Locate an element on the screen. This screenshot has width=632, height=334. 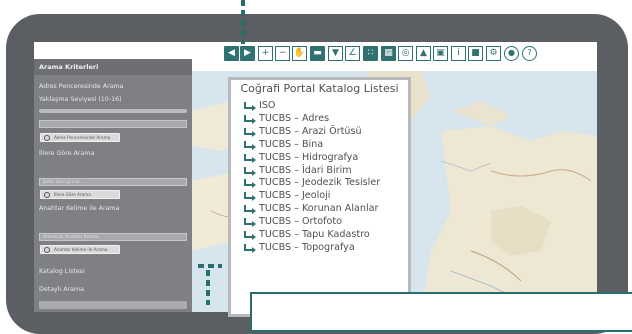
catalog-item-label: TUCBS – Tapu Kadastro is located at coordinates (314, 234).